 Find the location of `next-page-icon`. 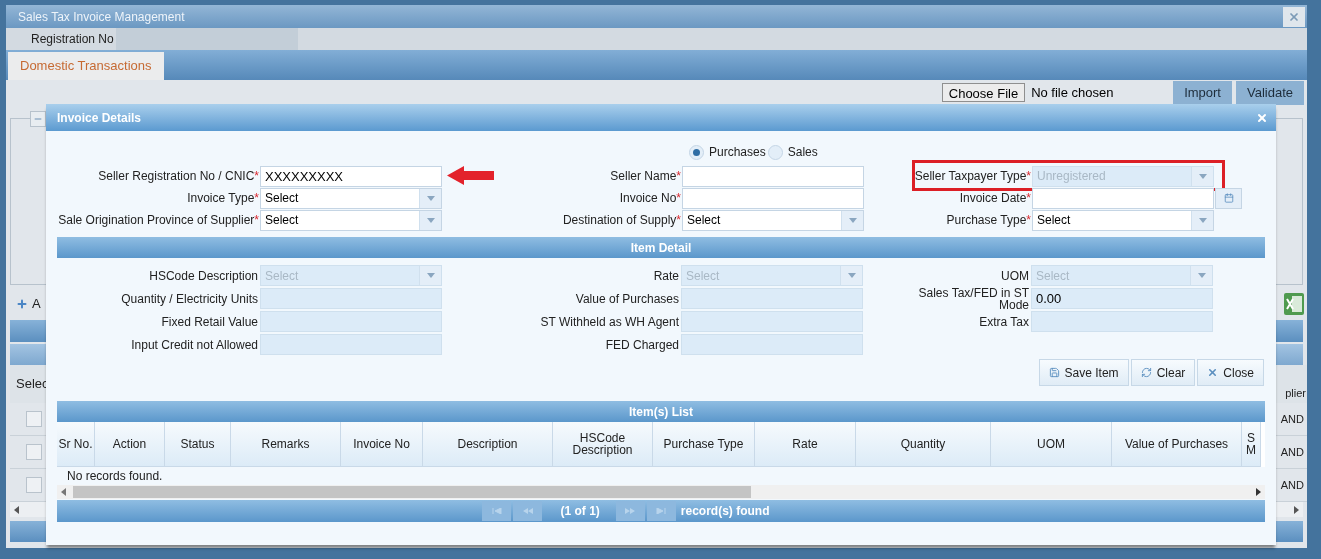

next-page-icon is located at coordinates (630, 511).